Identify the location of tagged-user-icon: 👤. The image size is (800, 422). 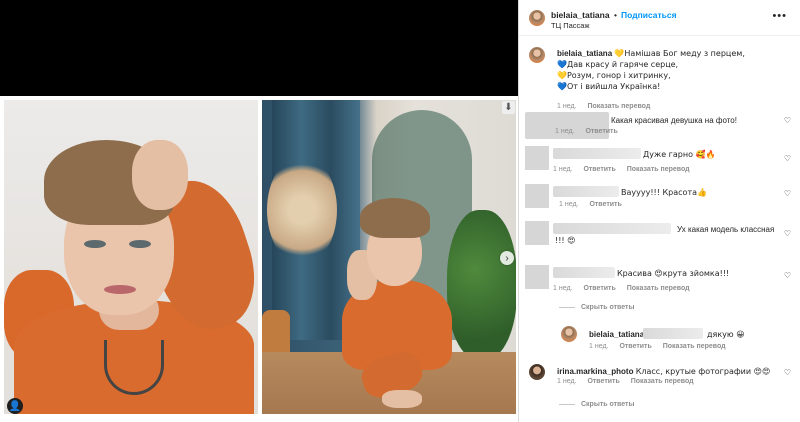
(15, 406).